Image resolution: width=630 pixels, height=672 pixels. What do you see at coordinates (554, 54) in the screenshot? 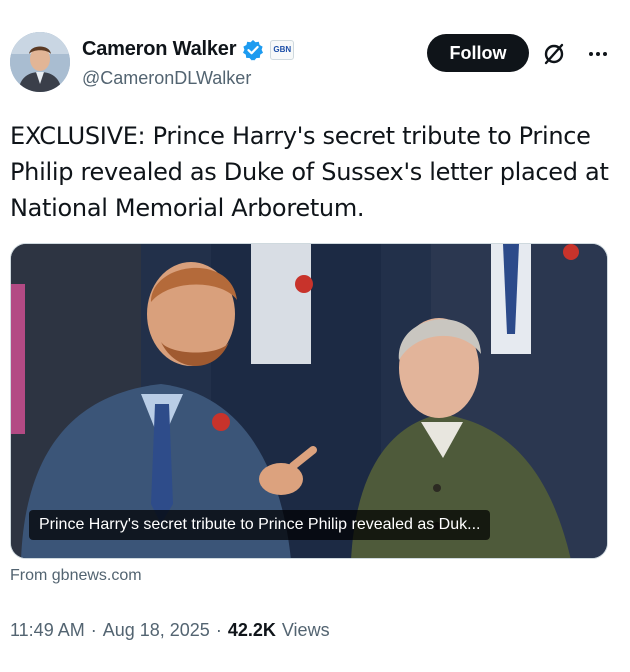
I see `grok-icon` at bounding box center [554, 54].